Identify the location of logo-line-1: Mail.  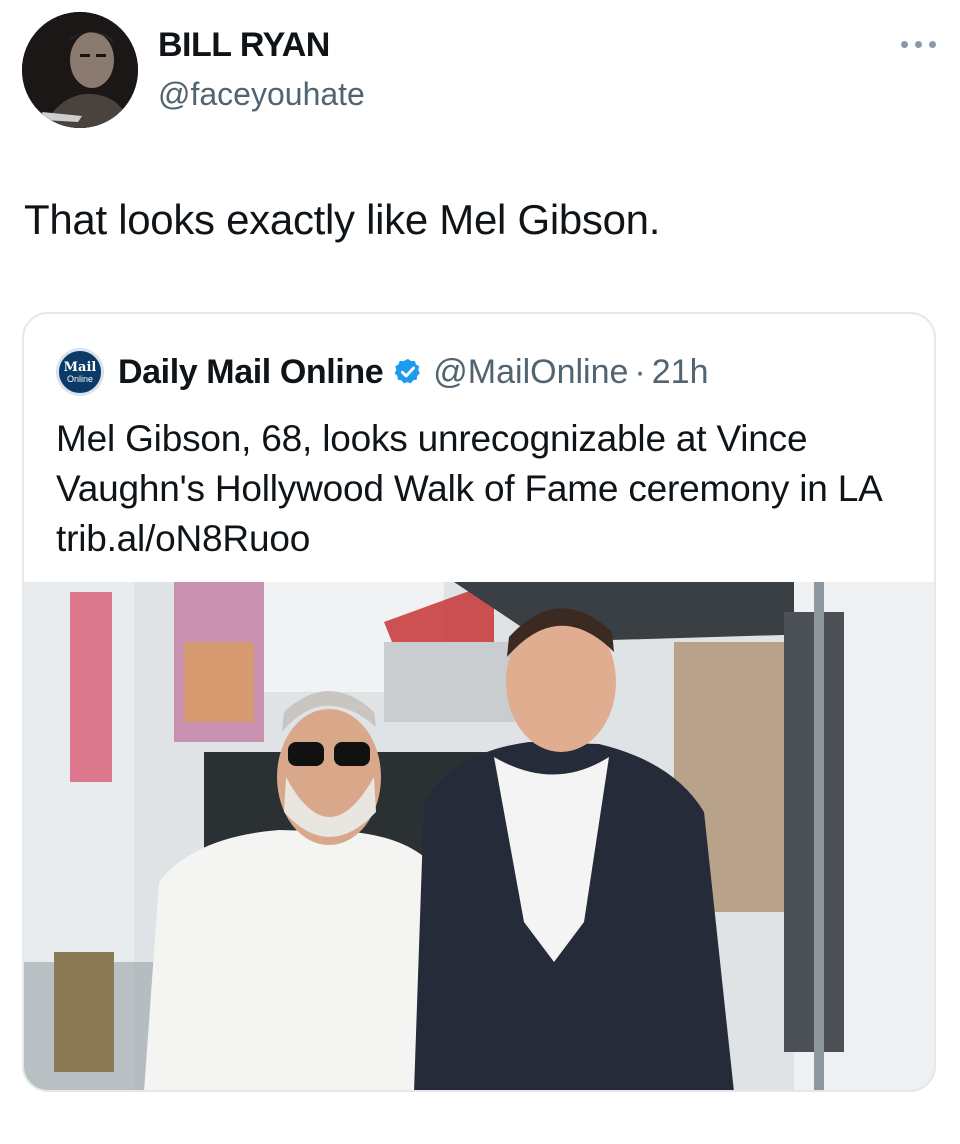
(80, 367).